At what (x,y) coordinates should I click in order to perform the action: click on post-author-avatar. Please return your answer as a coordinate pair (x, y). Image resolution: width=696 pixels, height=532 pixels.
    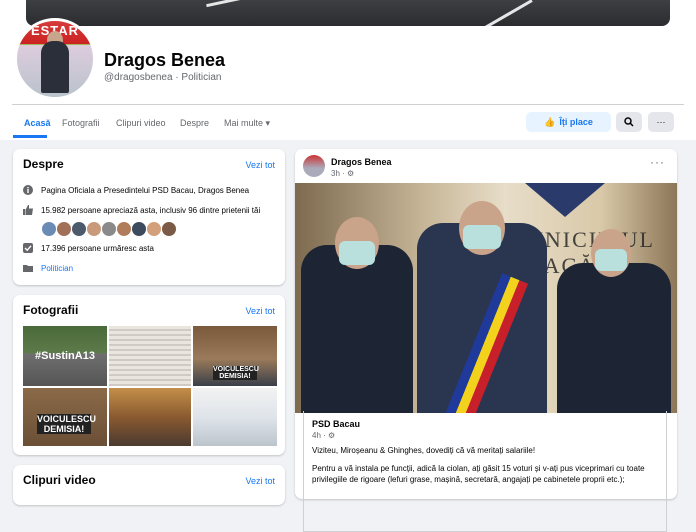
    Looking at the image, I should click on (314, 166).